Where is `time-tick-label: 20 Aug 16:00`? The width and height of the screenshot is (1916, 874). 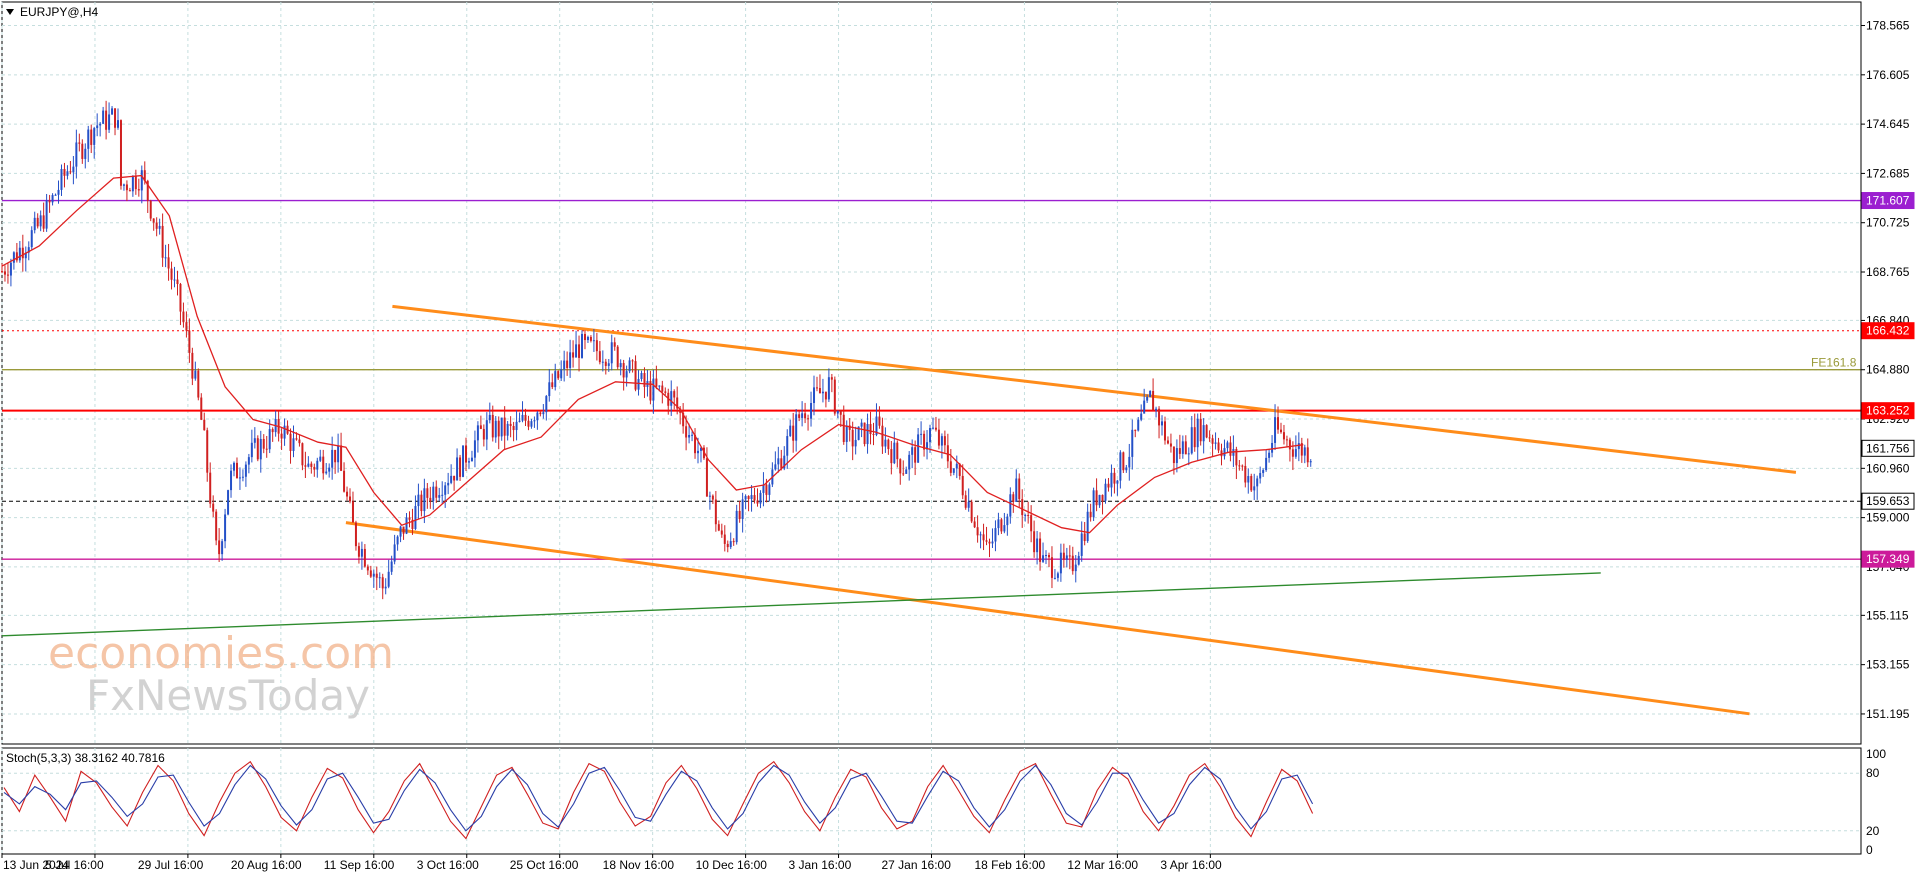
time-tick-label: 20 Aug 16:00 is located at coordinates (266, 865).